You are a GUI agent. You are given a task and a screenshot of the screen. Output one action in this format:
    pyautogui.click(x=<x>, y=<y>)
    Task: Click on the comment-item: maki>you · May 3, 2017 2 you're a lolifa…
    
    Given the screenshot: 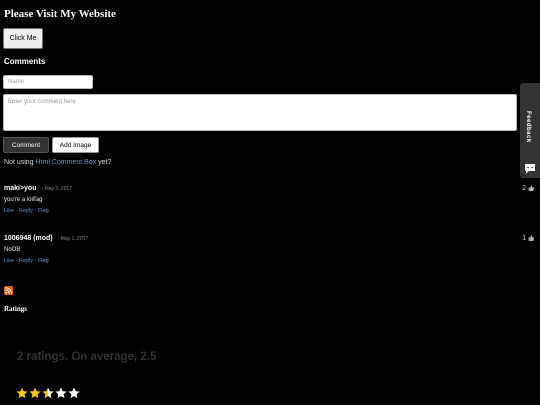 What is the action you would take?
    pyautogui.click(x=270, y=199)
    